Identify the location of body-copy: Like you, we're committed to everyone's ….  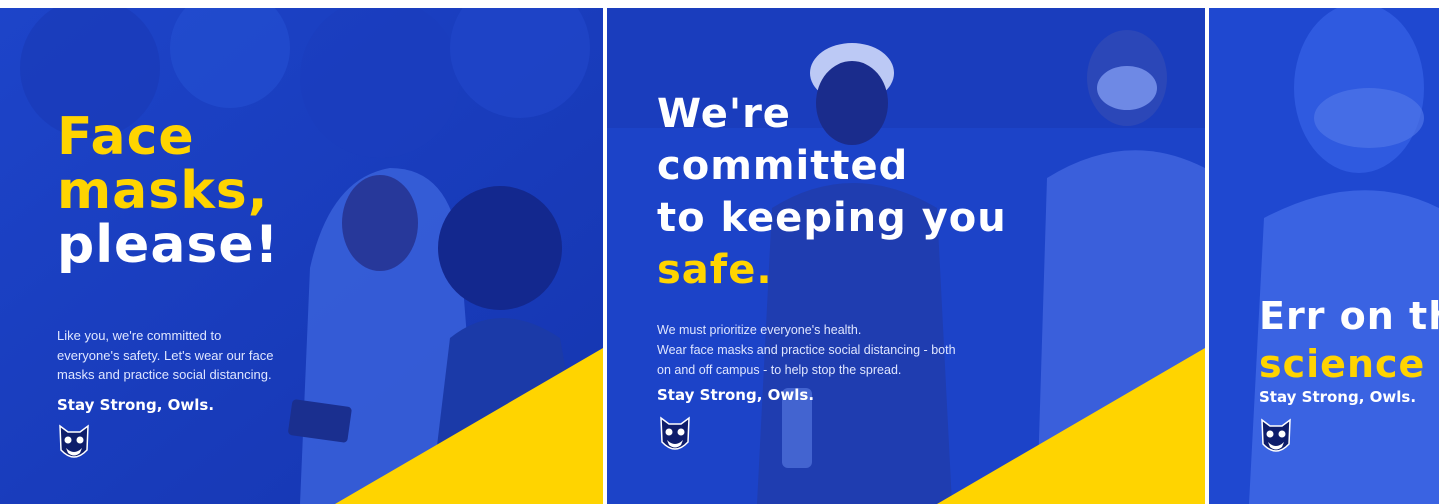
(165, 355).